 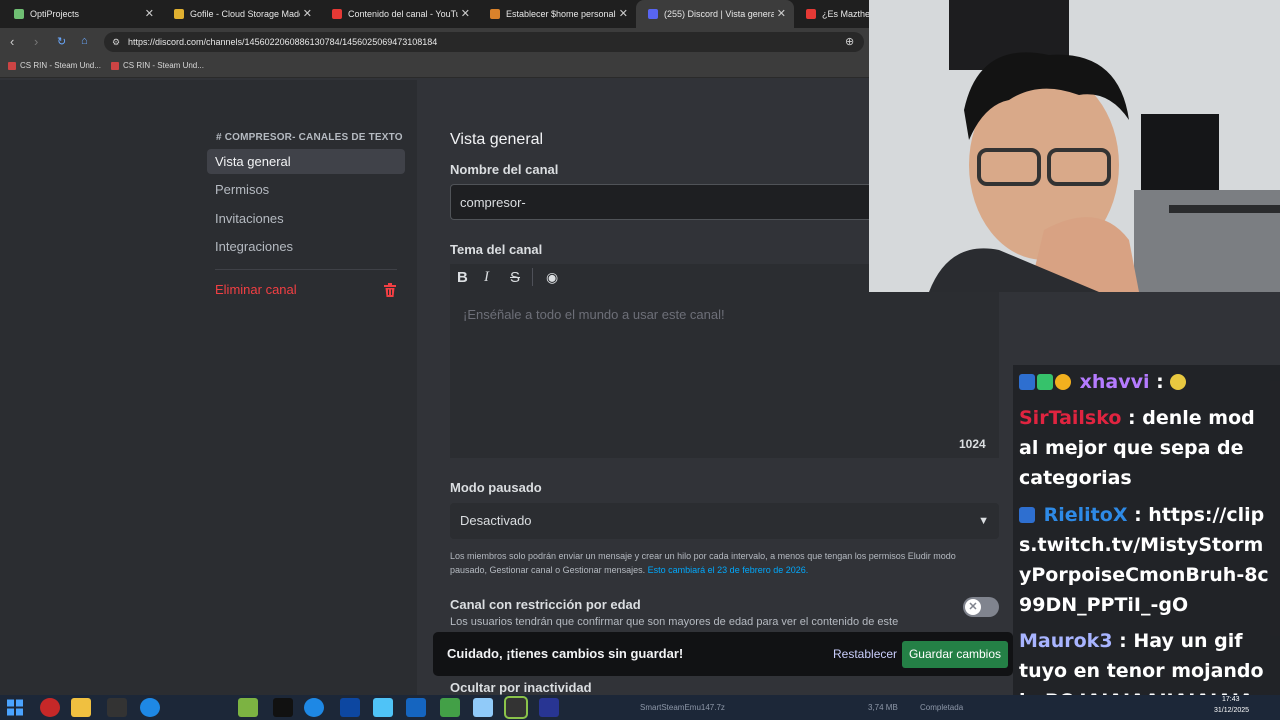 What do you see at coordinates (497, 139) in the screenshot?
I see `page-title: Vista general` at bounding box center [497, 139].